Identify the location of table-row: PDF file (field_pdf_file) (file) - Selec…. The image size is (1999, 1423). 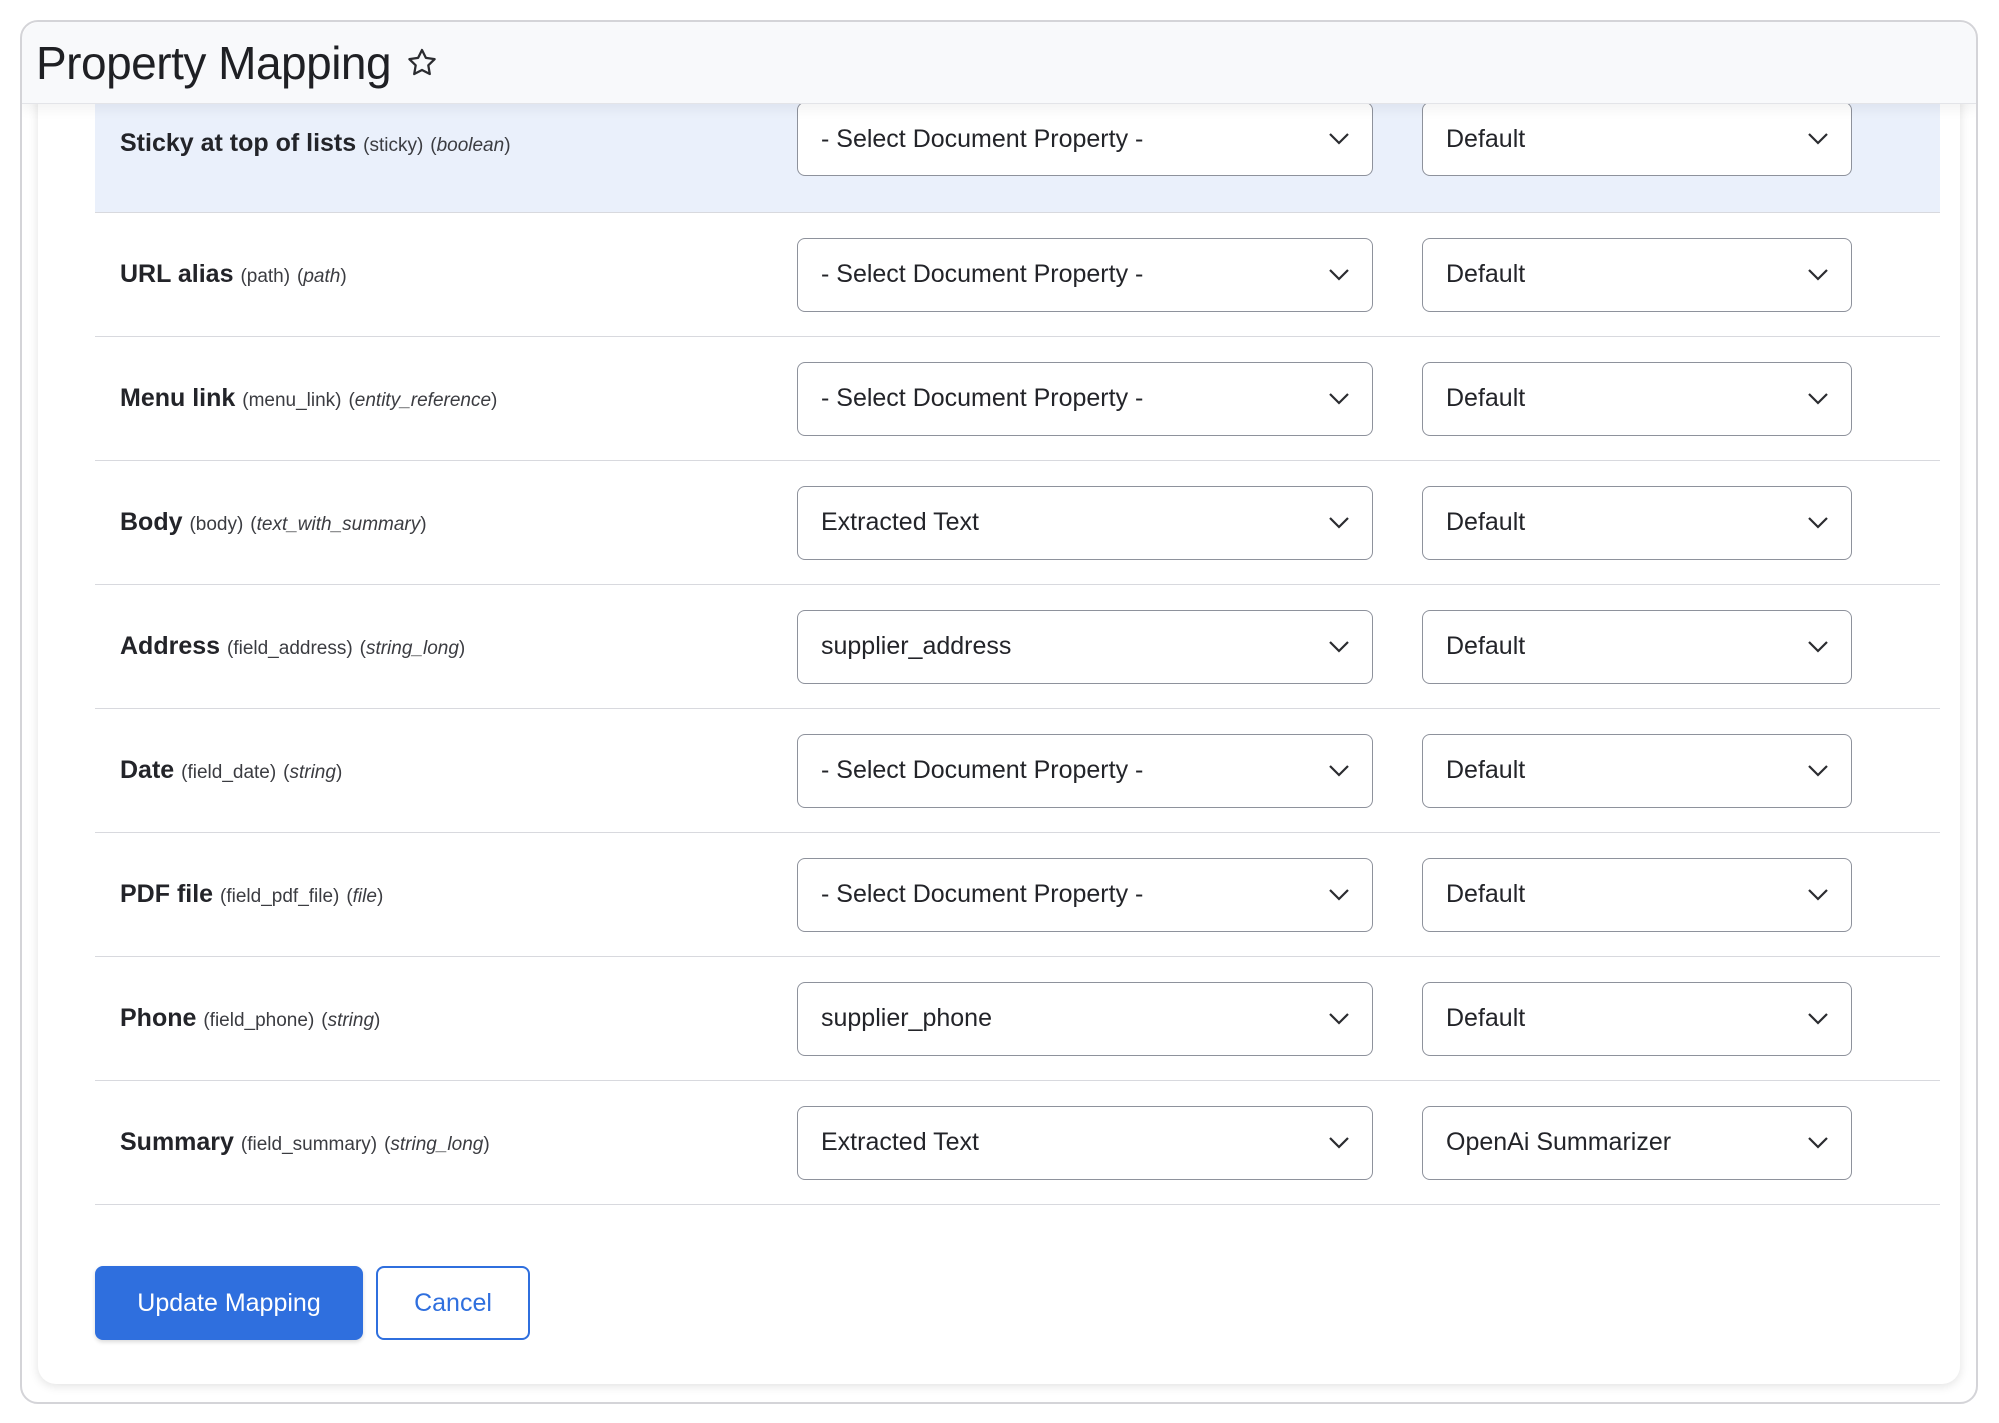
(1017, 895).